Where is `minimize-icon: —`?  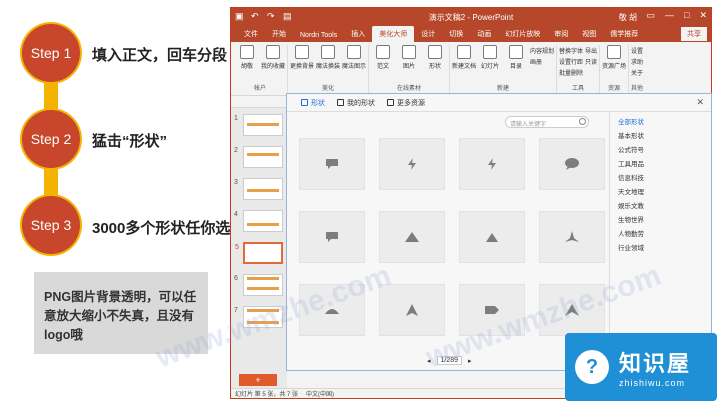
minimize-icon: — is located at coordinates (669, 15).